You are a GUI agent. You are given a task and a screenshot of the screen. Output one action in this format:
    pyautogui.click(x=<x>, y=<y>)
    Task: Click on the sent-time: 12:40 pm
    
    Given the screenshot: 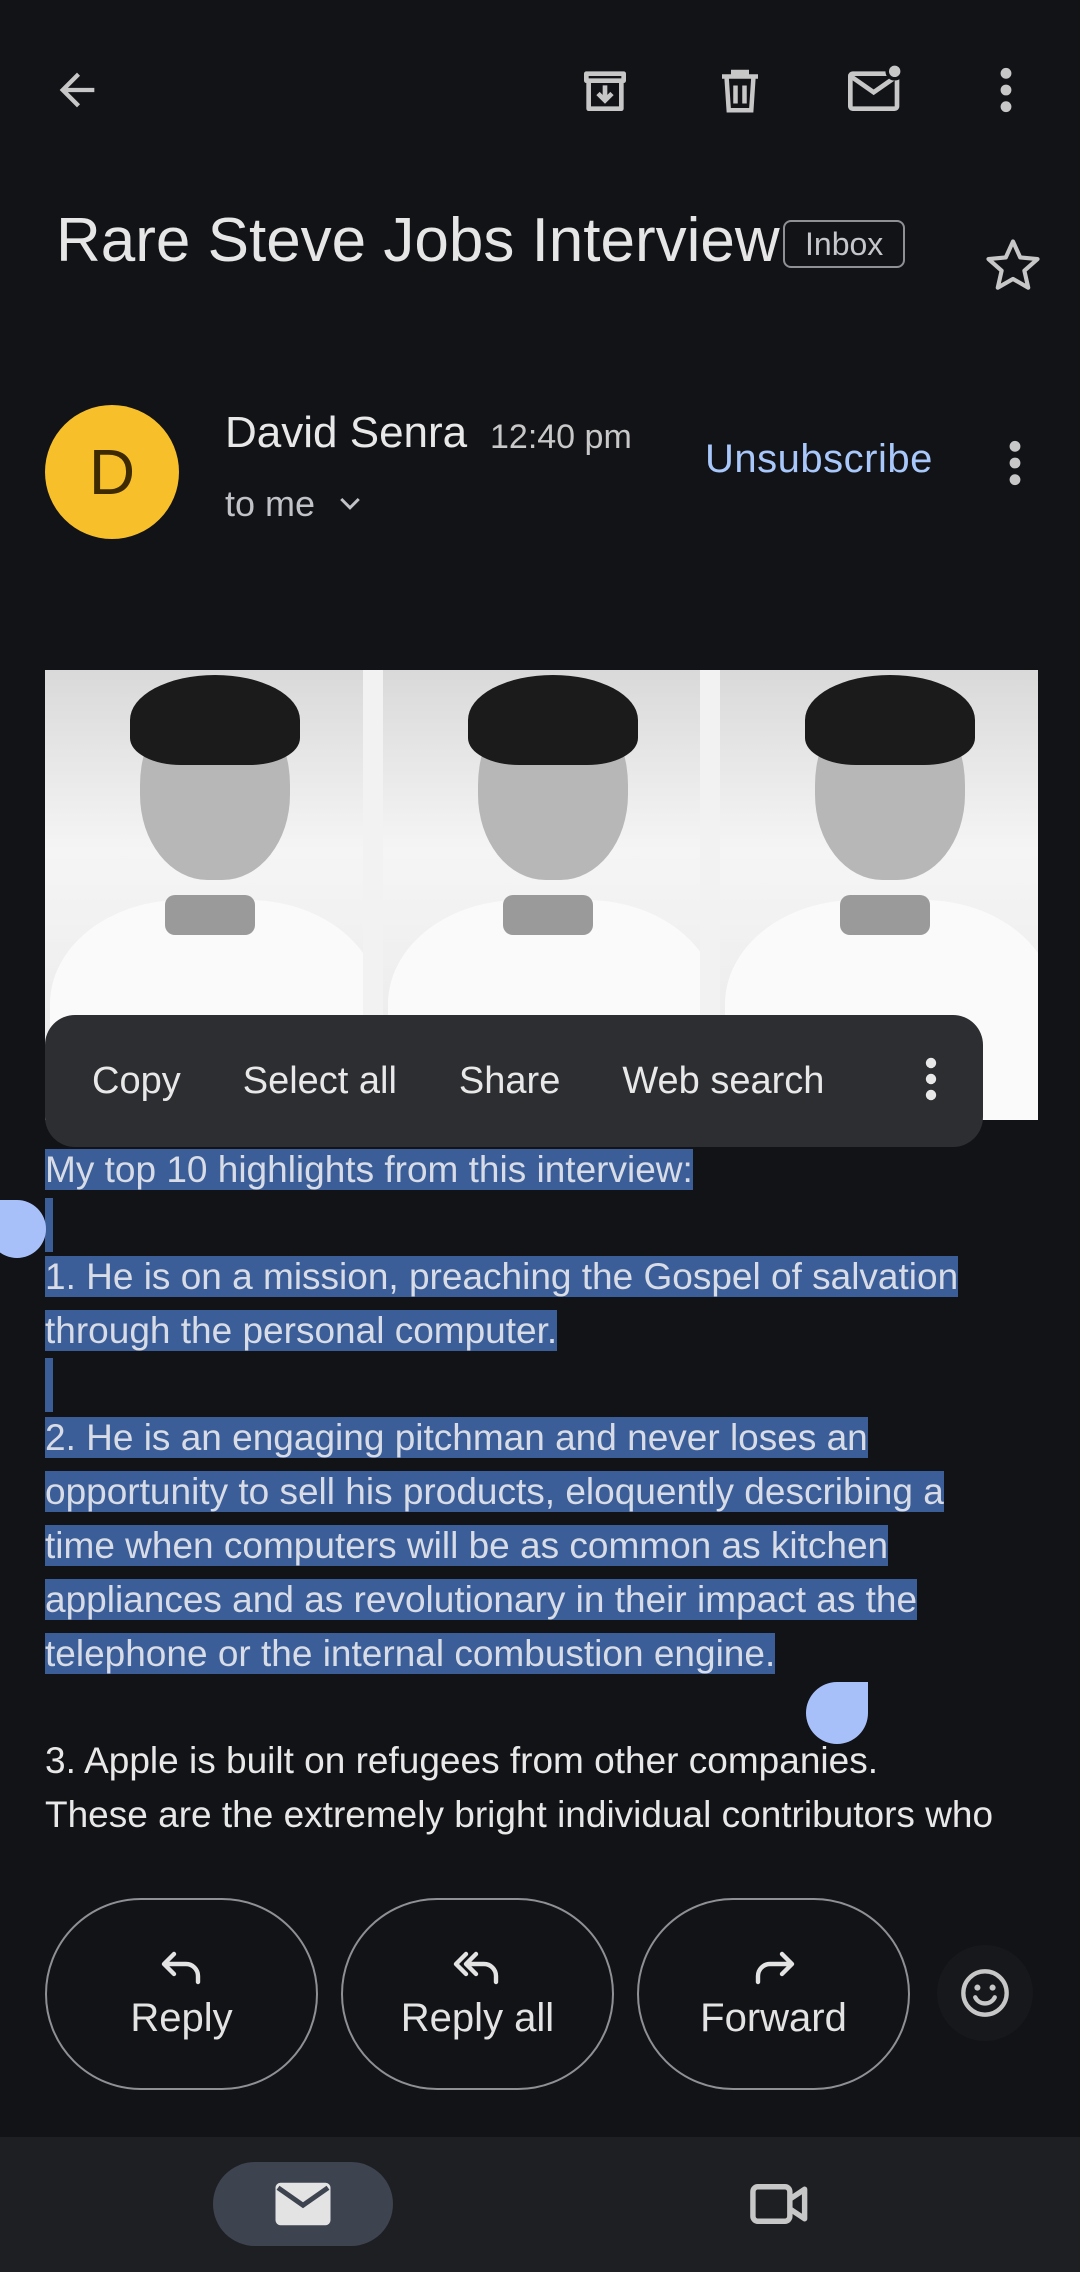 What is the action you would take?
    pyautogui.click(x=561, y=437)
    